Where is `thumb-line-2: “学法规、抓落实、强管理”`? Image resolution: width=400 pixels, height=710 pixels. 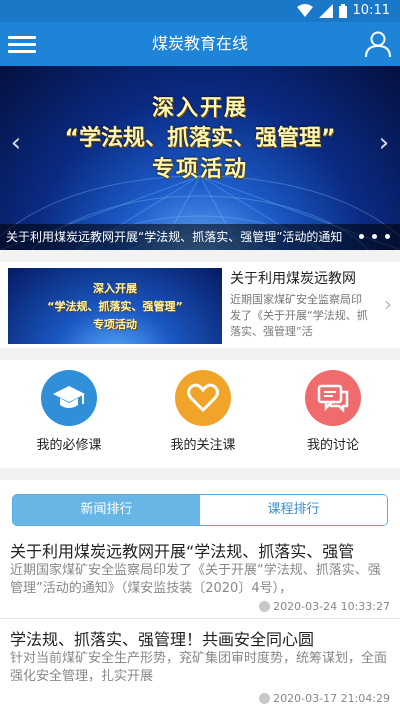 thumb-line-2: “学法规、抓落实、强管理” is located at coordinates (115, 306).